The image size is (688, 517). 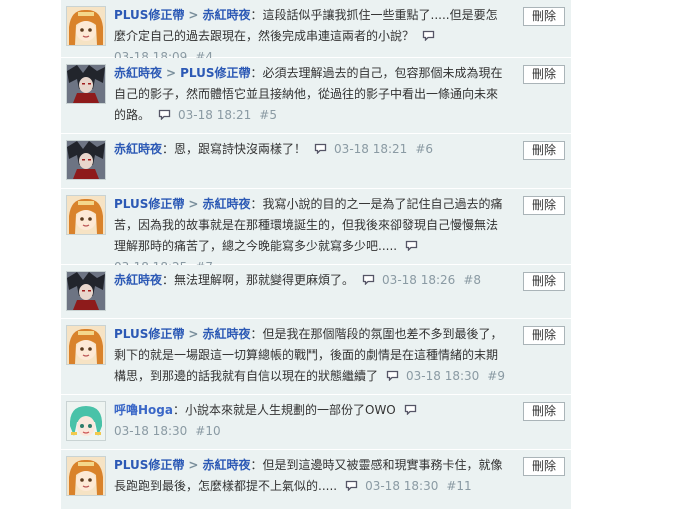 I want to click on avatar-hoga, so click(x=86, y=421).